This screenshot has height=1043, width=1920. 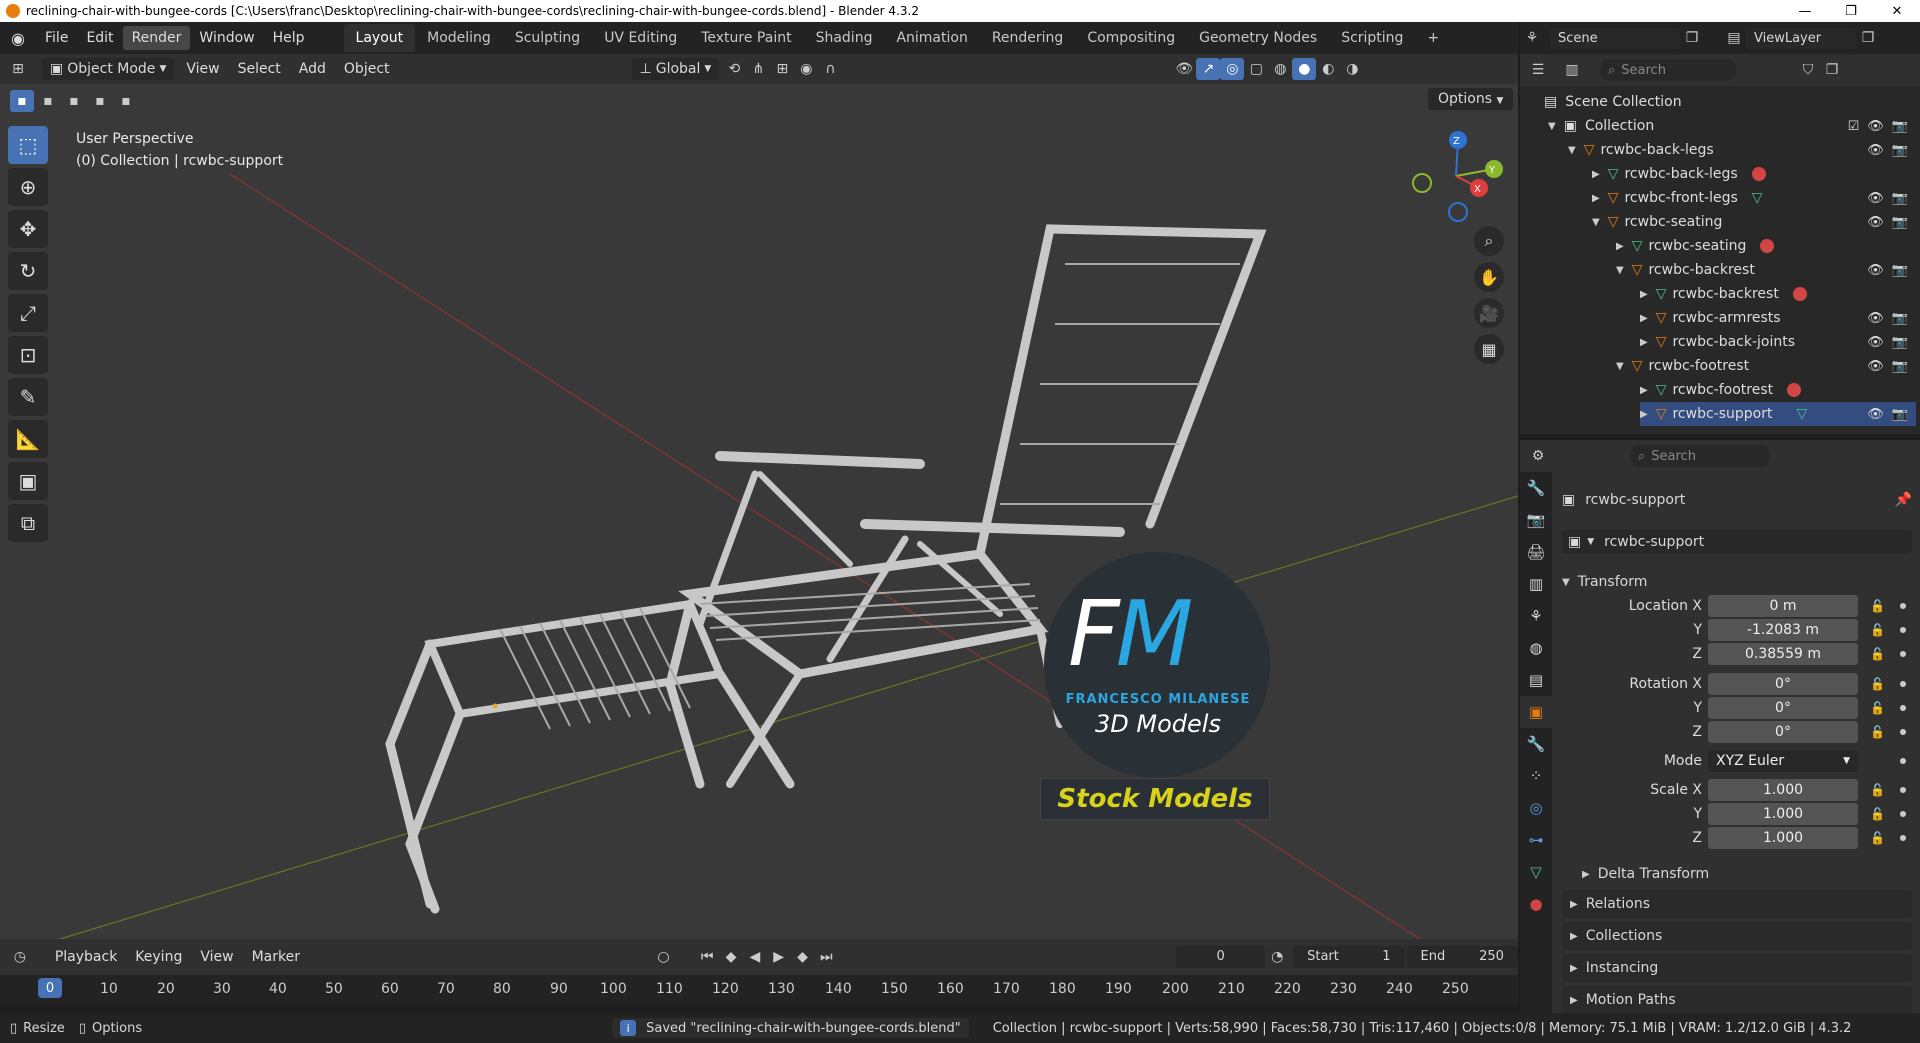 What do you see at coordinates (1692, 38) in the screenshot?
I see `new-scene-icon: ❐` at bounding box center [1692, 38].